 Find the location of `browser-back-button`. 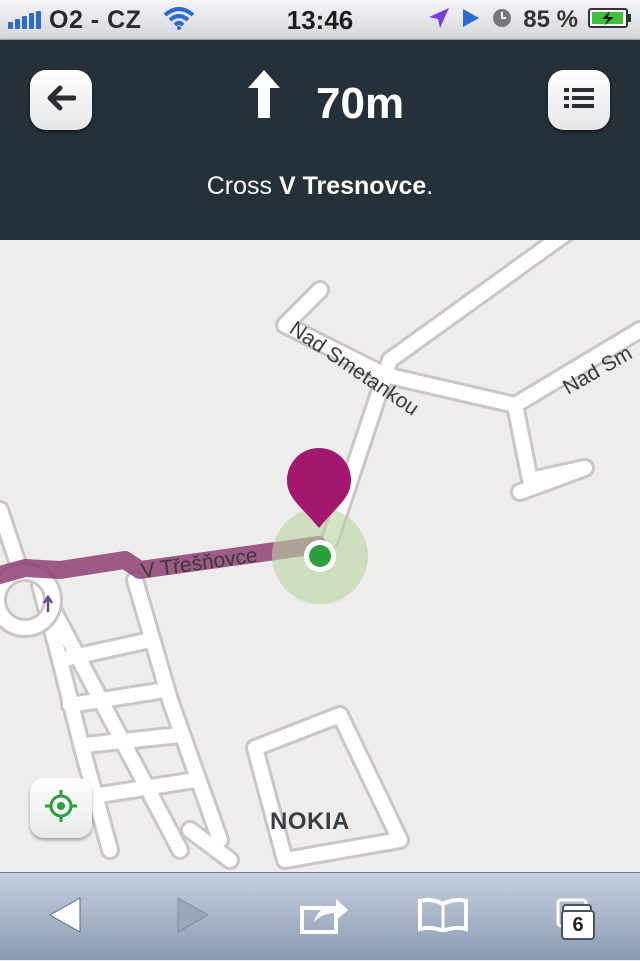

browser-back-button is located at coordinates (65, 917).